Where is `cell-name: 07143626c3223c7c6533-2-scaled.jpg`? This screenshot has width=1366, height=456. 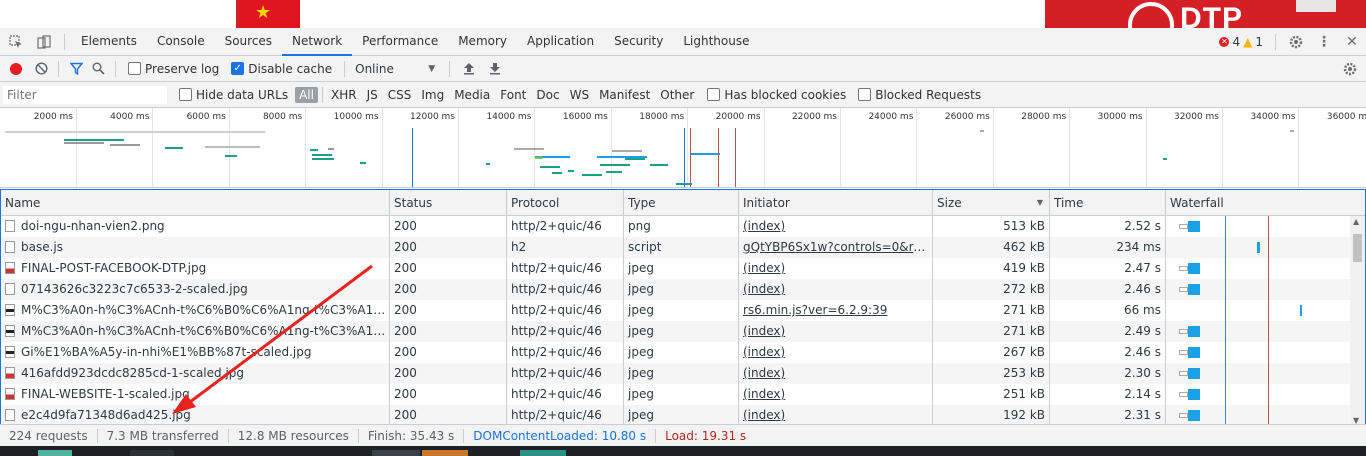
cell-name: 07143626c3223c7c6533-2-scaled.jpg is located at coordinates (195, 289).